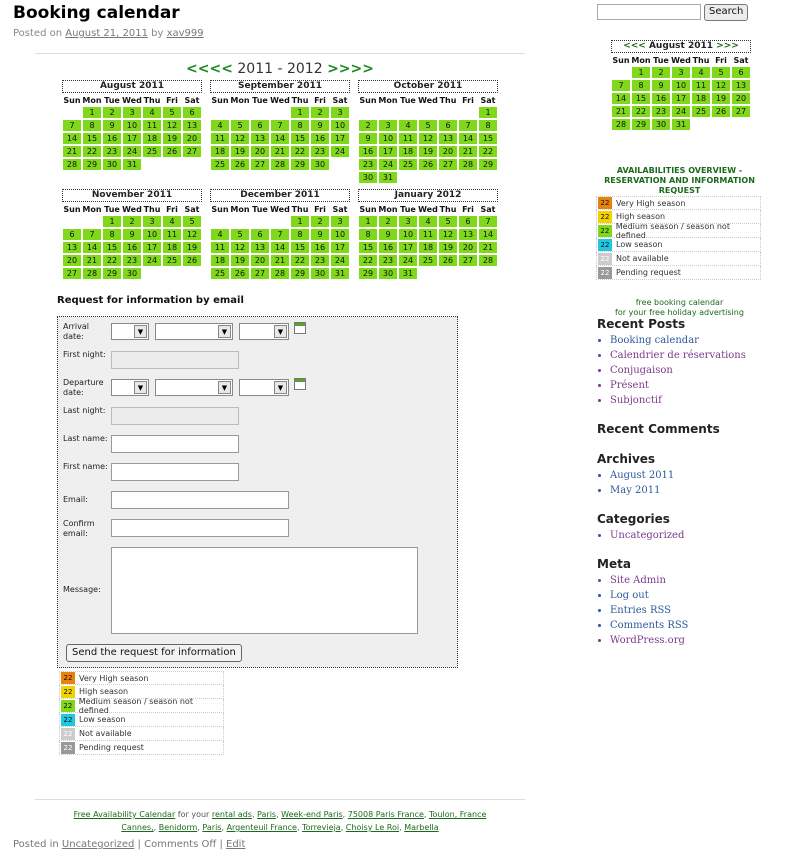  I want to click on last-name-input, so click(175, 444).